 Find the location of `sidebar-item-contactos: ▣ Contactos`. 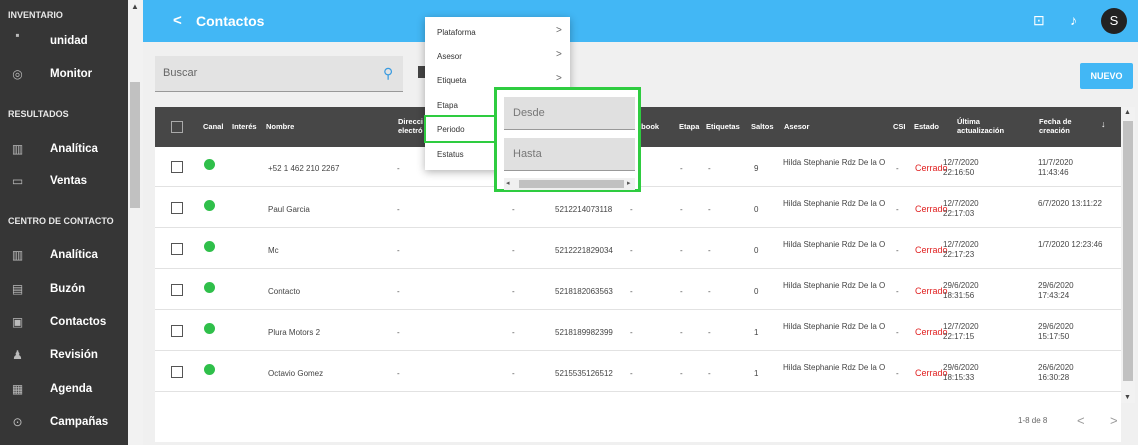

sidebar-item-contactos: ▣ Contactos is located at coordinates (64, 323).